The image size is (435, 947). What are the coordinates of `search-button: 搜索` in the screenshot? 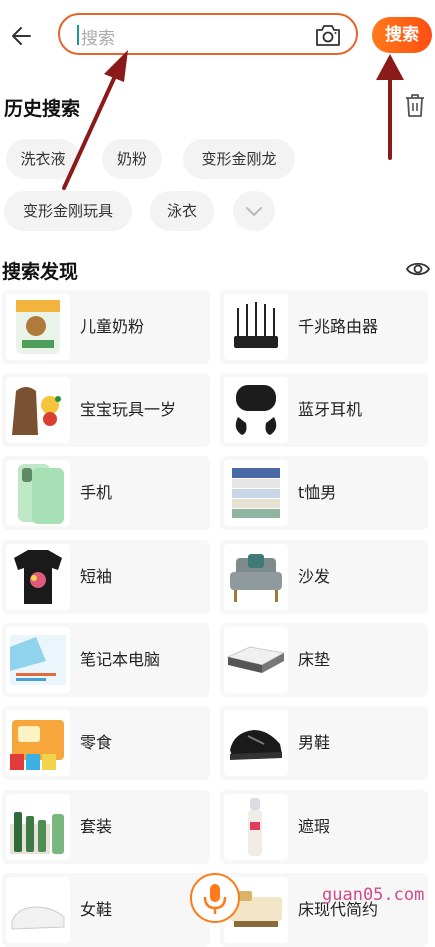 It's located at (402, 35).